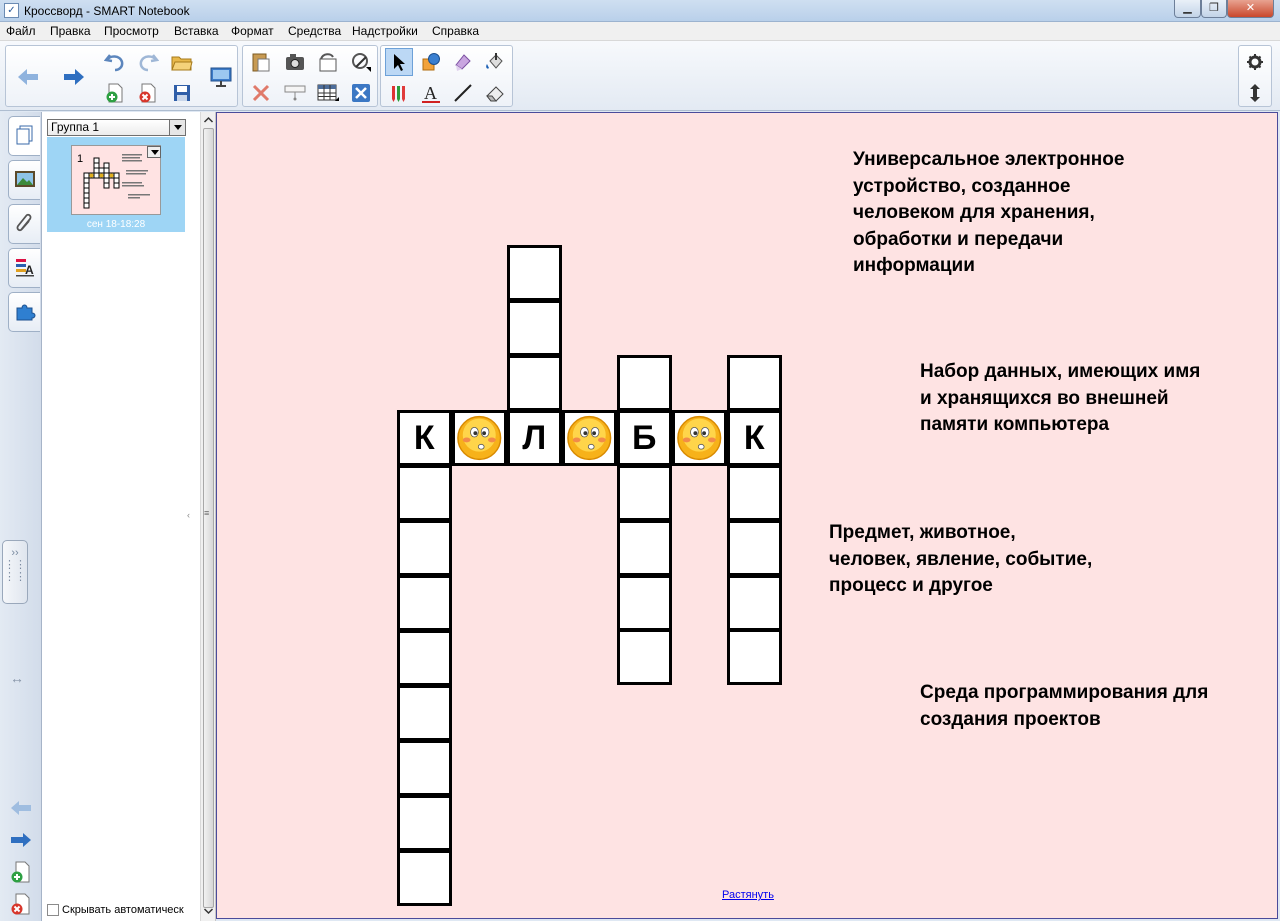 The image size is (1280, 921). Describe the element at coordinates (24, 268) in the screenshot. I see `tab-properties: A` at that location.